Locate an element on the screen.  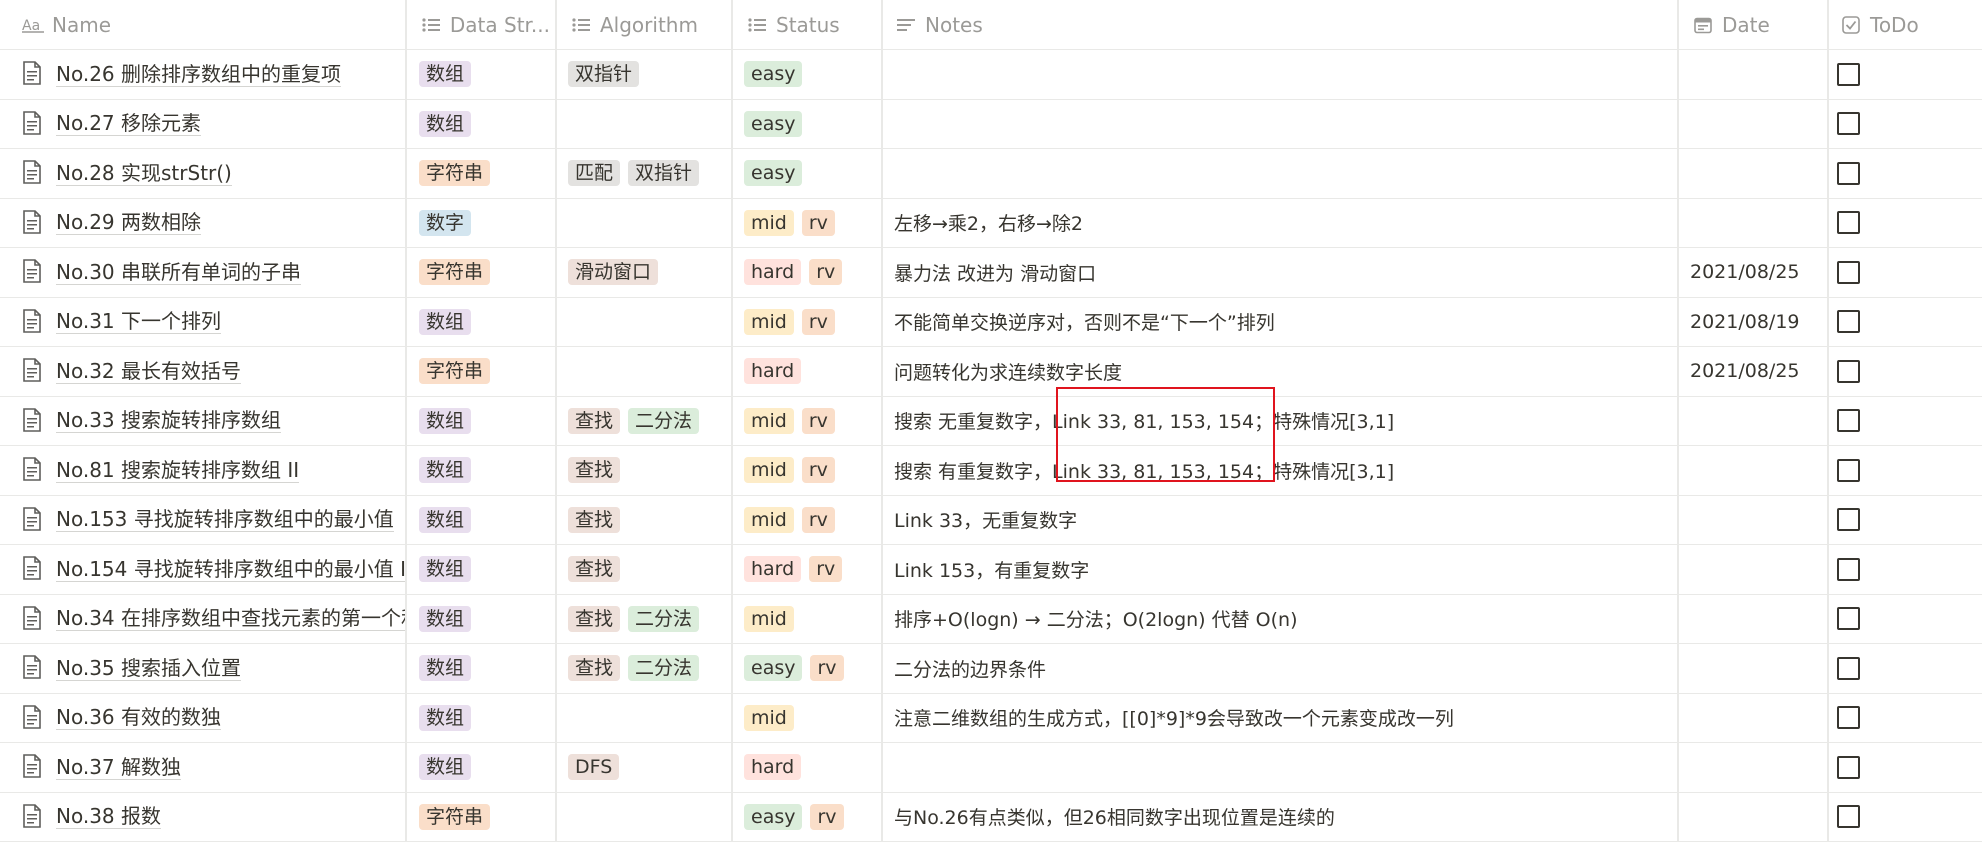
cell-name: No.35 搜索插入位置 is located at coordinates (213, 668).